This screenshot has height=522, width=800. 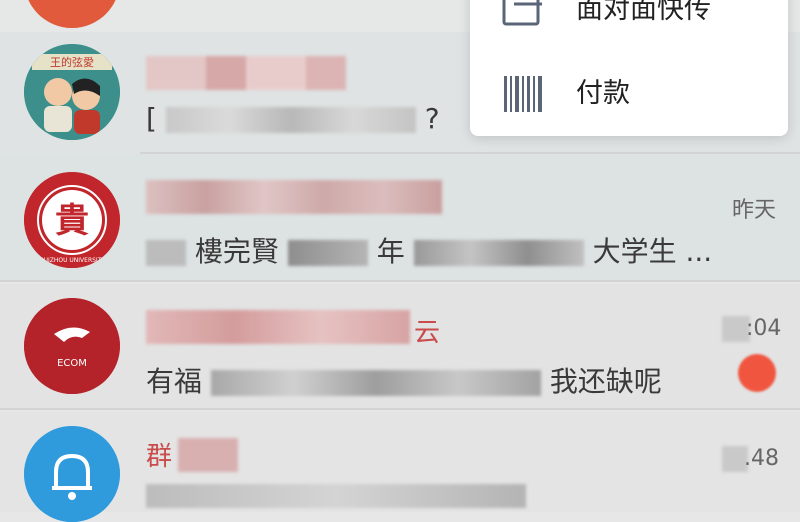 I want to click on preview-end: ?, so click(x=432, y=118).